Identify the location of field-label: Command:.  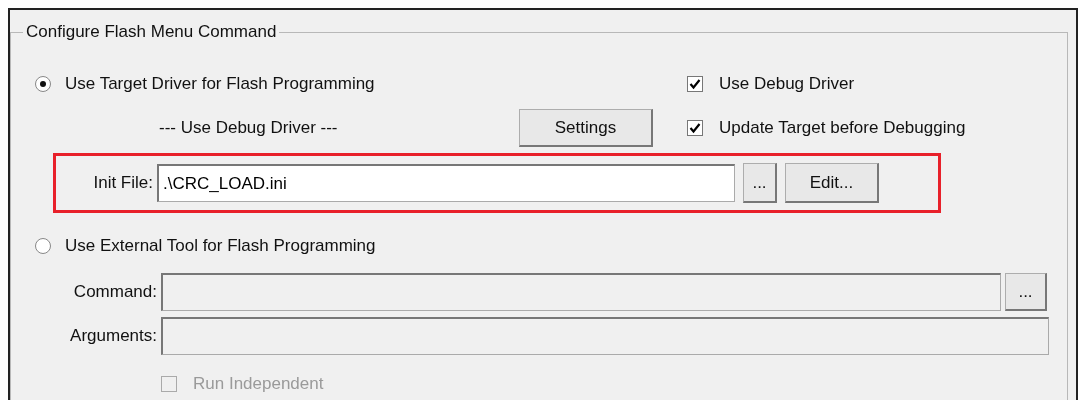
(115, 292).